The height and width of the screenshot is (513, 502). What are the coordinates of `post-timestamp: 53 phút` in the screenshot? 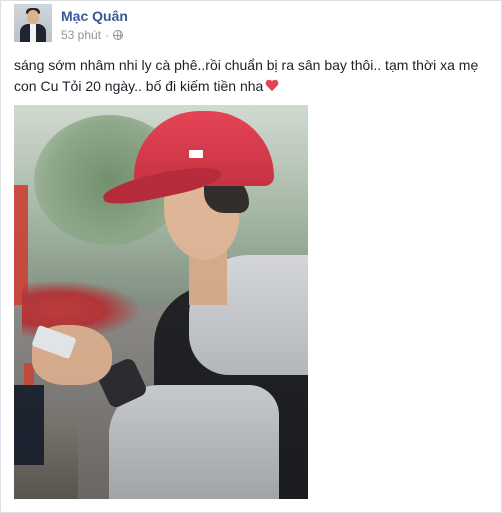 It's located at (81, 35).